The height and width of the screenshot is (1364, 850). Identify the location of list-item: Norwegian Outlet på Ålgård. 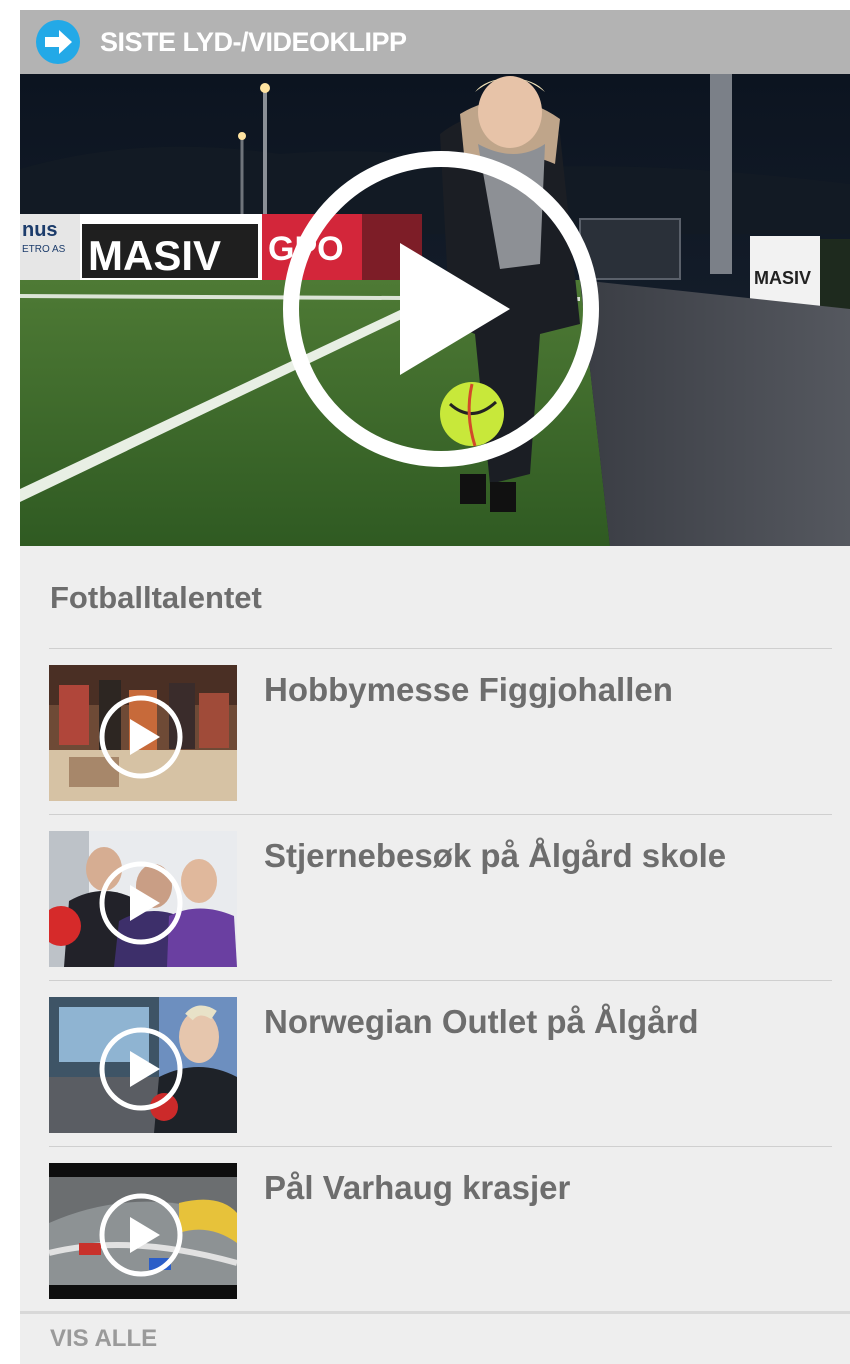
(440, 1063).